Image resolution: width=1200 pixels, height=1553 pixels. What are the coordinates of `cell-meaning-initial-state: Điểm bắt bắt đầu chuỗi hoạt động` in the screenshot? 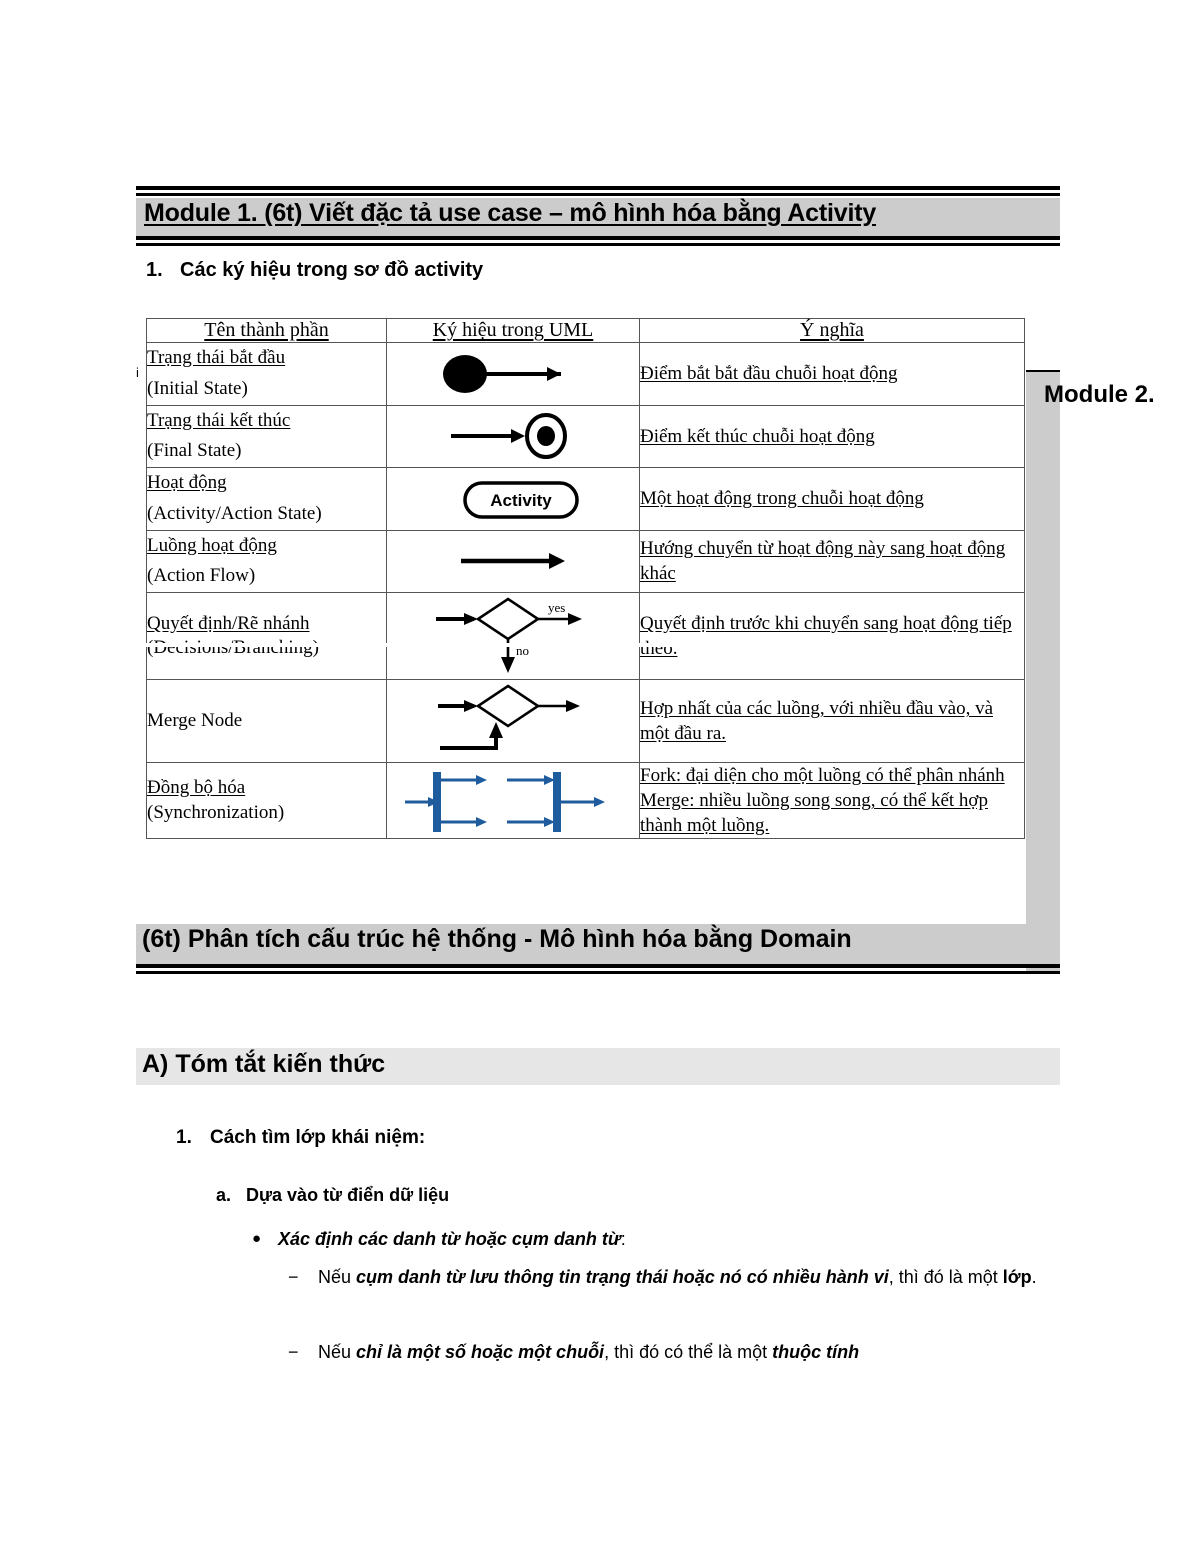 It's located at (832, 374).